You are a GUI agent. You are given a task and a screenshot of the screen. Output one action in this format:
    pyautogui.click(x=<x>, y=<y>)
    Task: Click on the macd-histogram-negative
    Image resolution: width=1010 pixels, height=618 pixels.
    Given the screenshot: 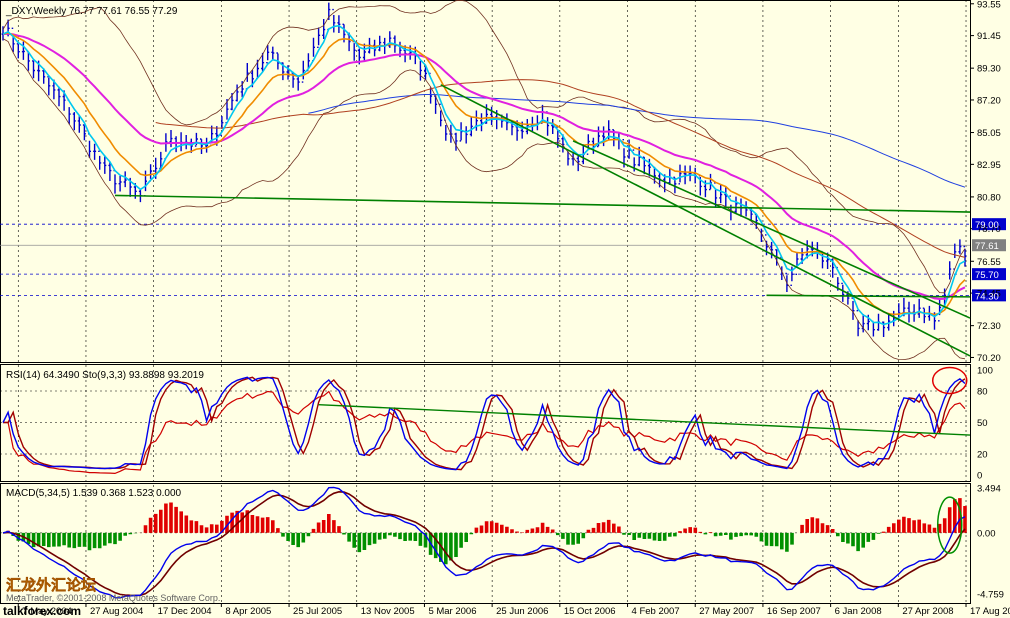 What is the action you would take?
    pyautogui.click(x=446, y=548)
    